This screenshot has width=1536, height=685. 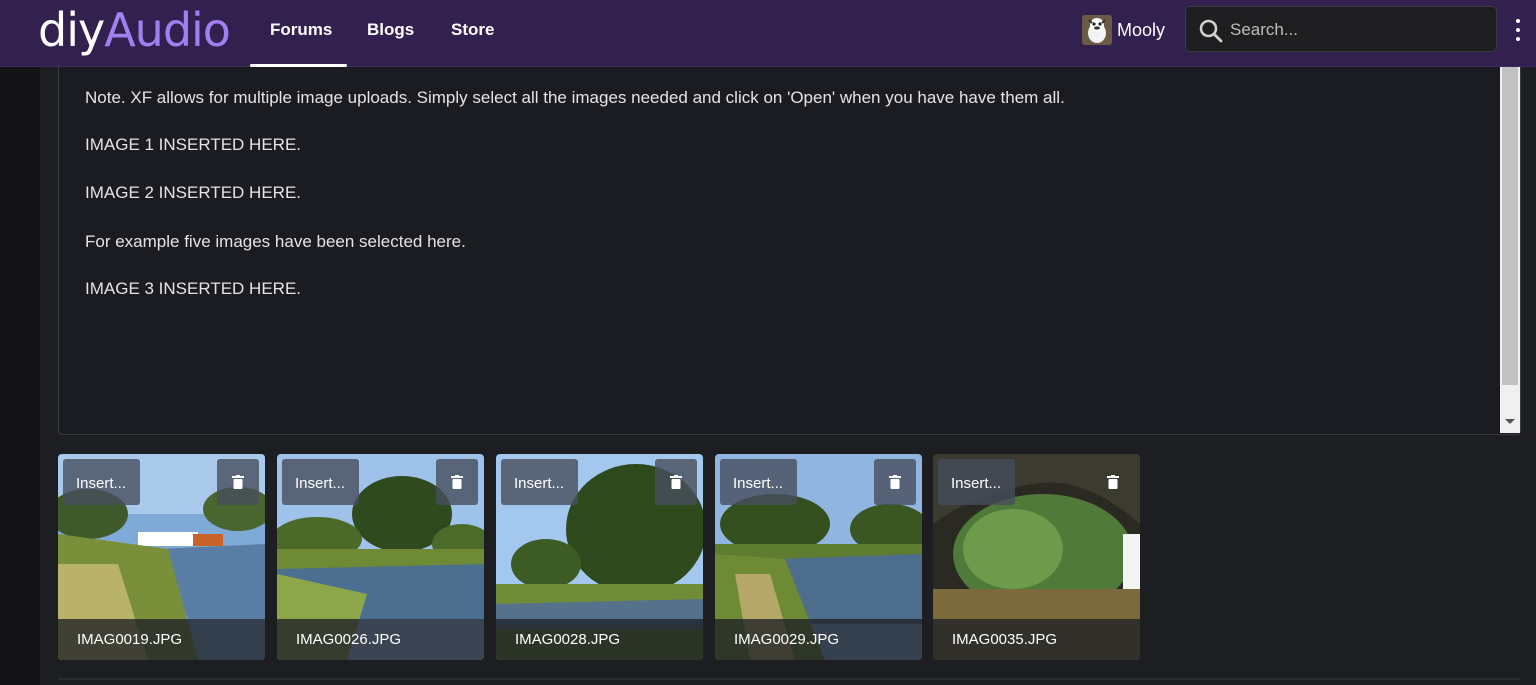 I want to click on left-gutter, so click(x=20, y=376).